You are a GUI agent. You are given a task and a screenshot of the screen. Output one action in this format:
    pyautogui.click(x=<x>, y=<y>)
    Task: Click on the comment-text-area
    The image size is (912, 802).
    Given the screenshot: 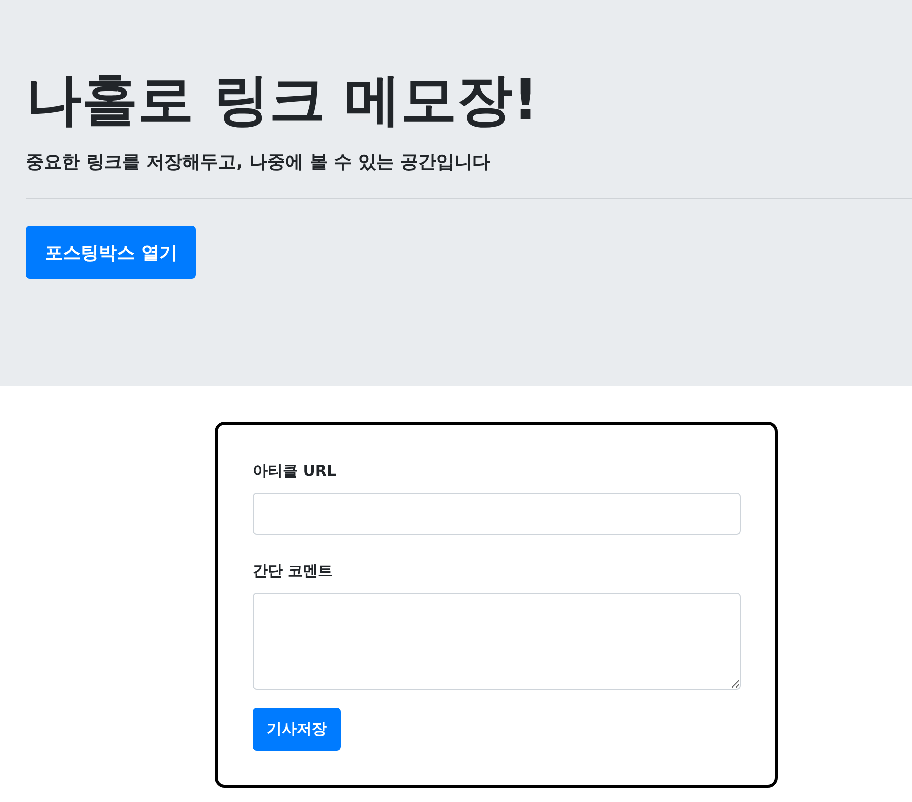 What is the action you would take?
    pyautogui.click(x=497, y=641)
    